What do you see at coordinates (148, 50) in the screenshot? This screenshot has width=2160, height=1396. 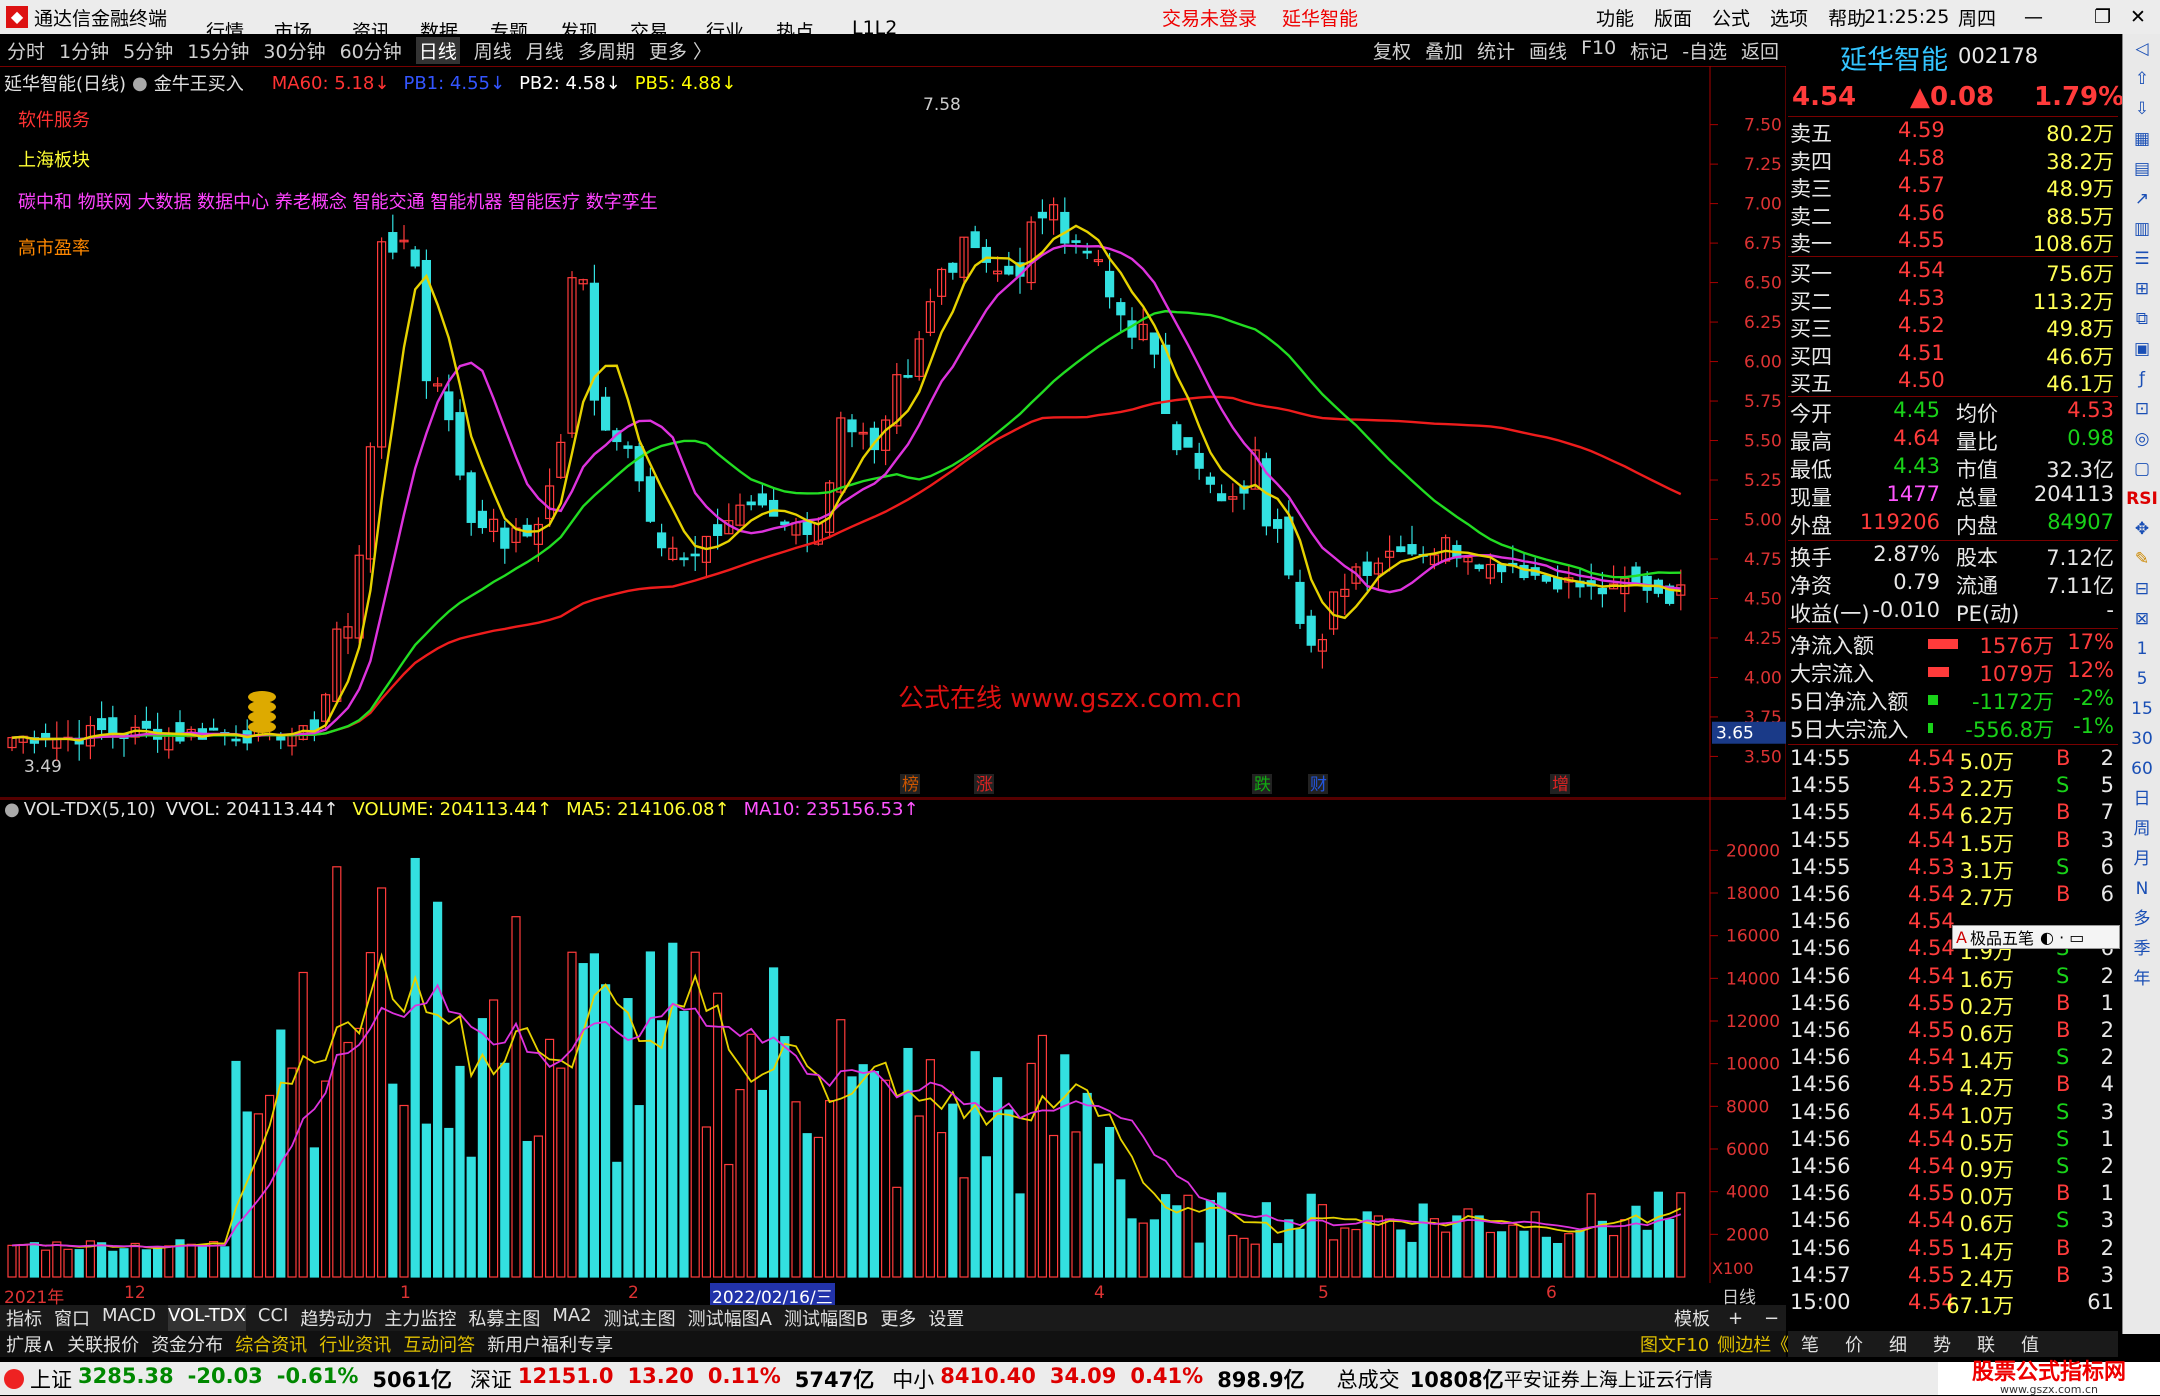 I see `period-tab: 5分钟` at bounding box center [148, 50].